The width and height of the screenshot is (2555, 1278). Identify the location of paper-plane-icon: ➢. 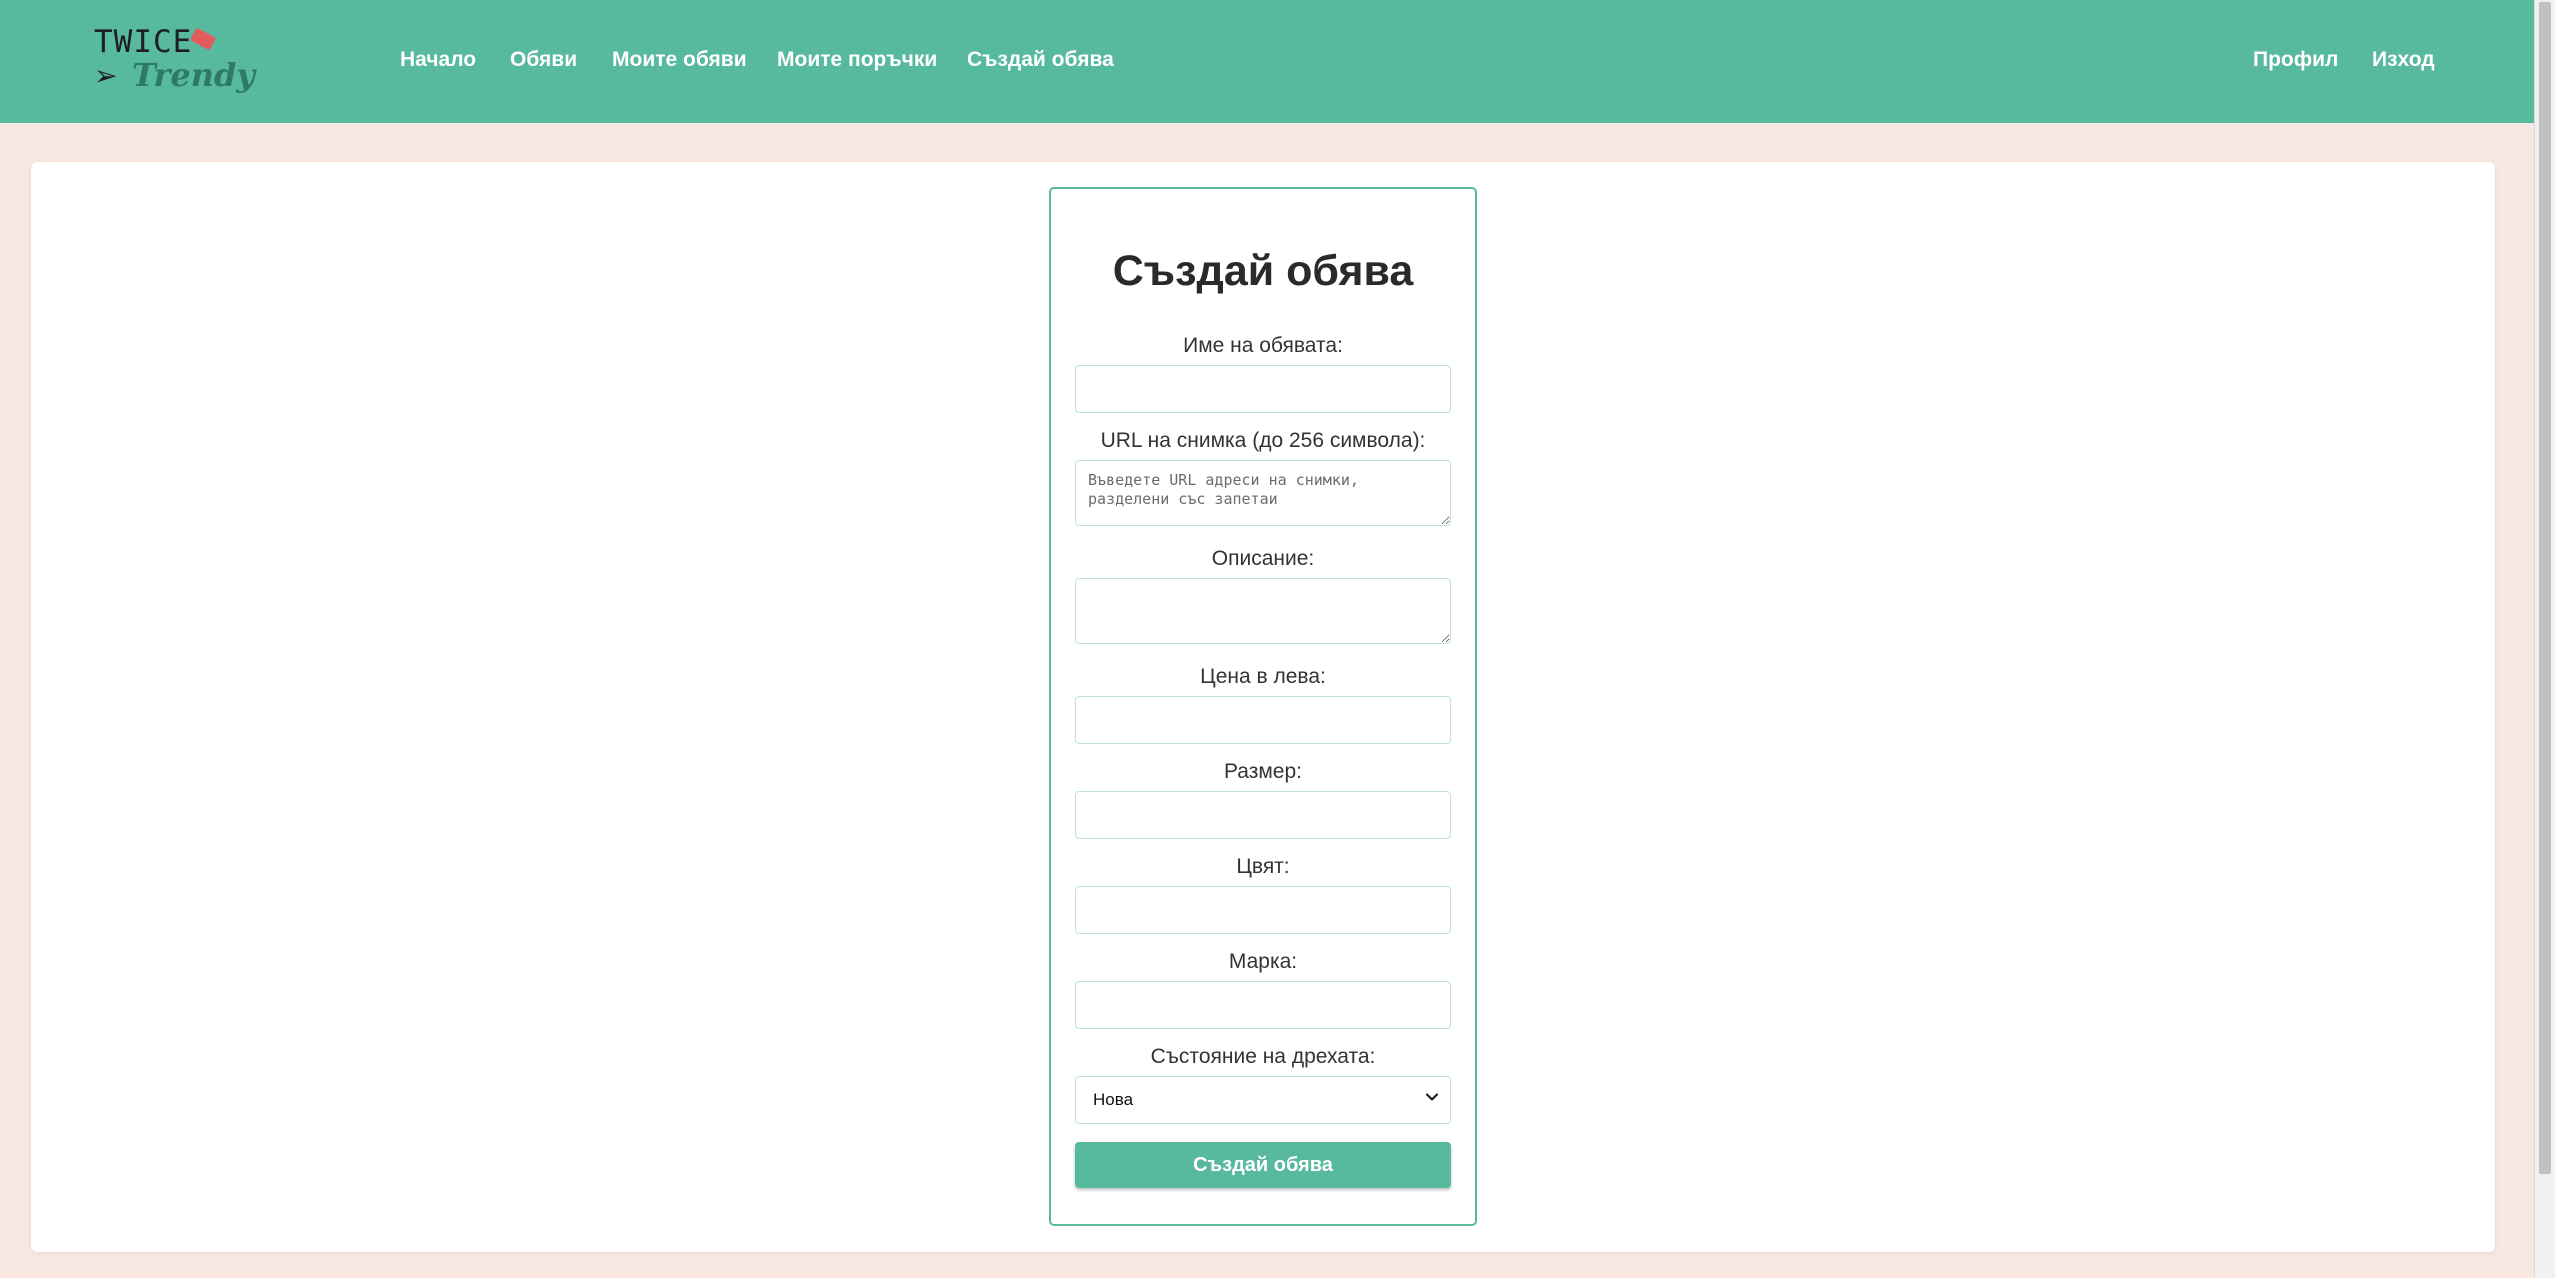
(106, 75).